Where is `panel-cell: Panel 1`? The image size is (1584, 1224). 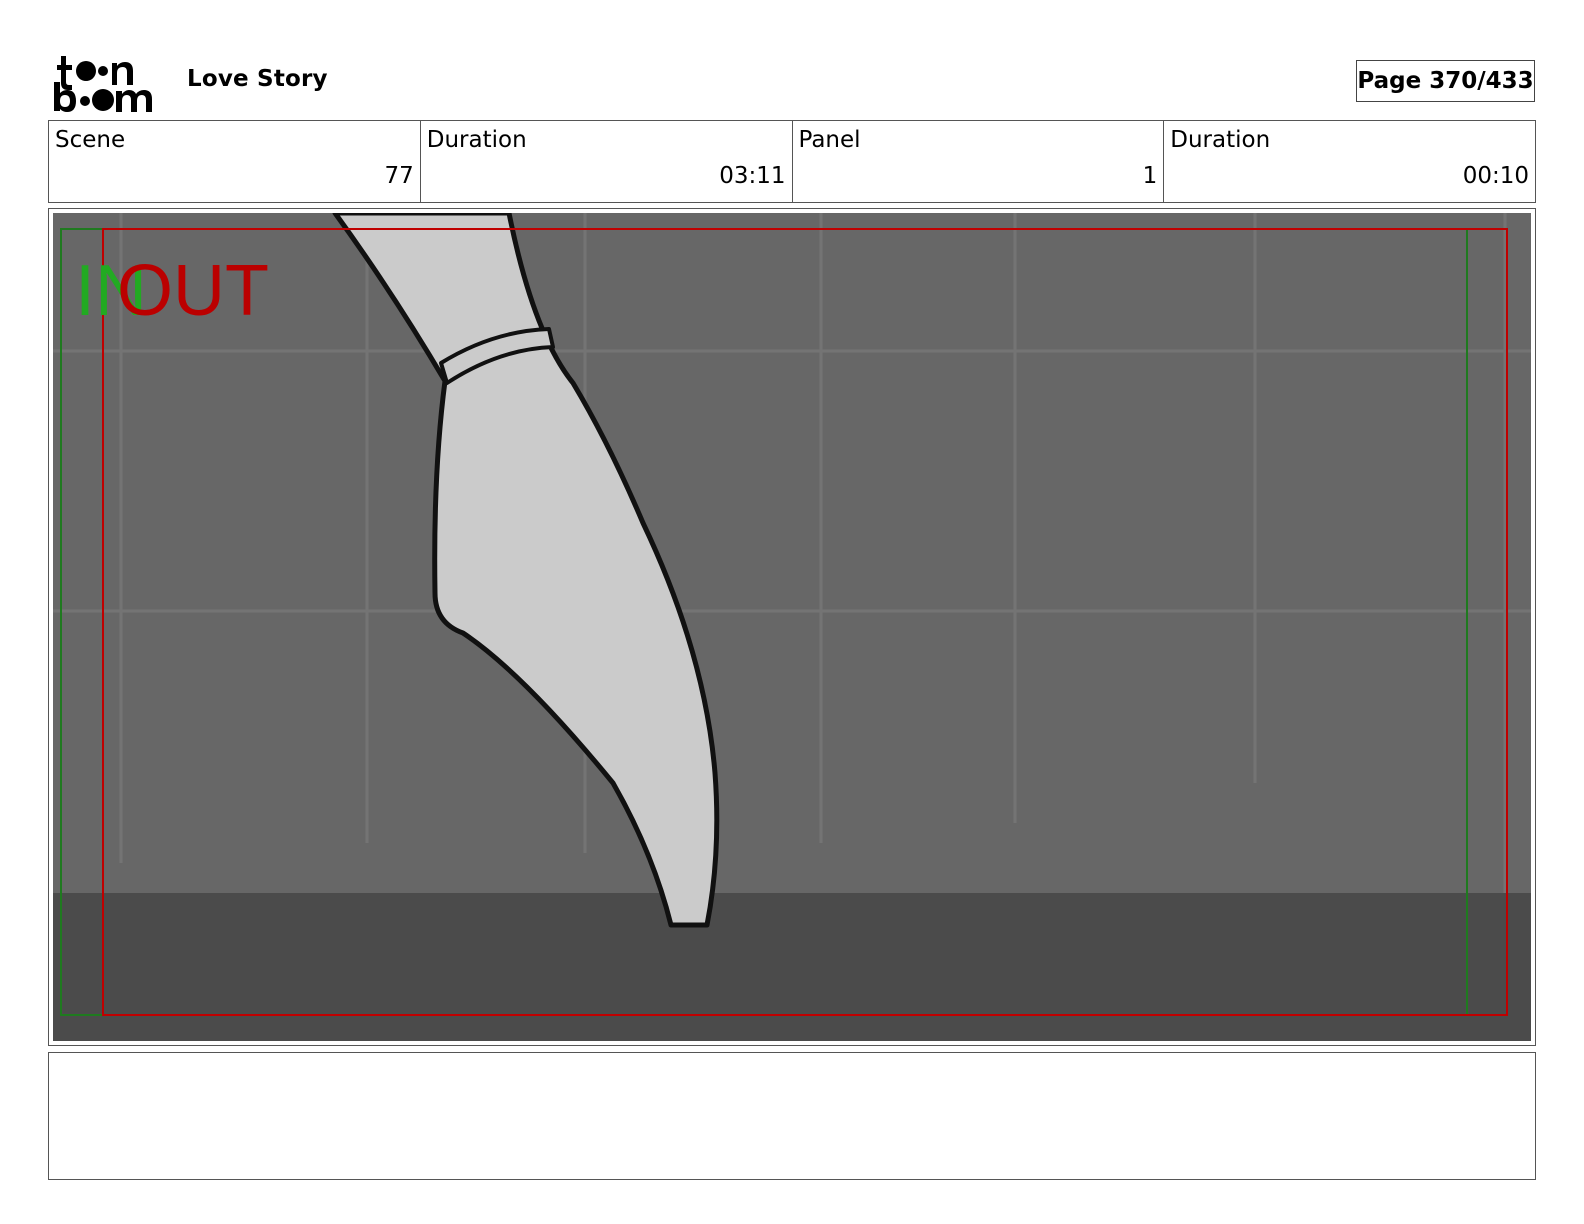 panel-cell: Panel 1 is located at coordinates (979, 161).